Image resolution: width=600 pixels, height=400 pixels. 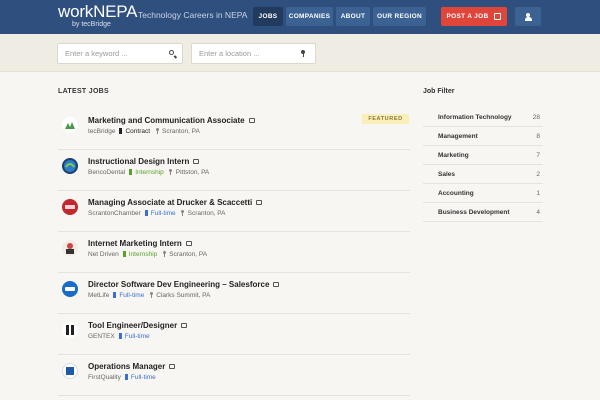 What do you see at coordinates (114, 213) in the screenshot?
I see `job-company: ScrantonChamber` at bounding box center [114, 213].